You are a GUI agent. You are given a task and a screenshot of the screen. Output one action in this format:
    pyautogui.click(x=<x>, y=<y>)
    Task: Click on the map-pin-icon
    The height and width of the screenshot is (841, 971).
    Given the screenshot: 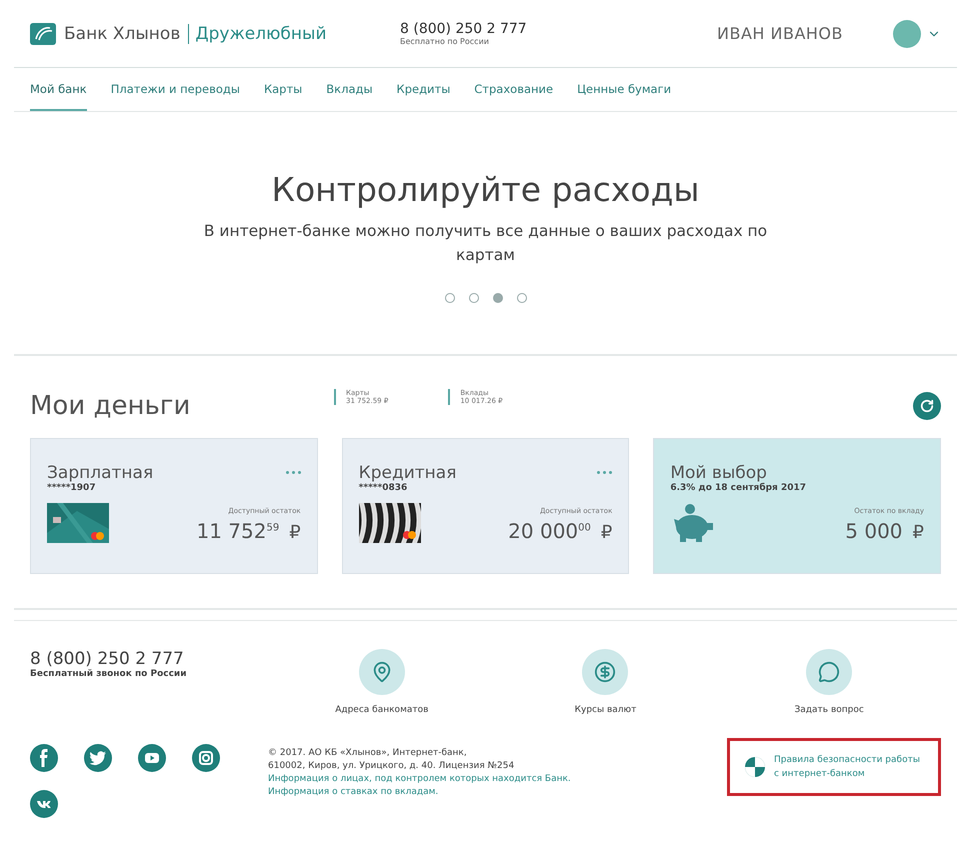 What is the action you would take?
    pyautogui.click(x=381, y=672)
    